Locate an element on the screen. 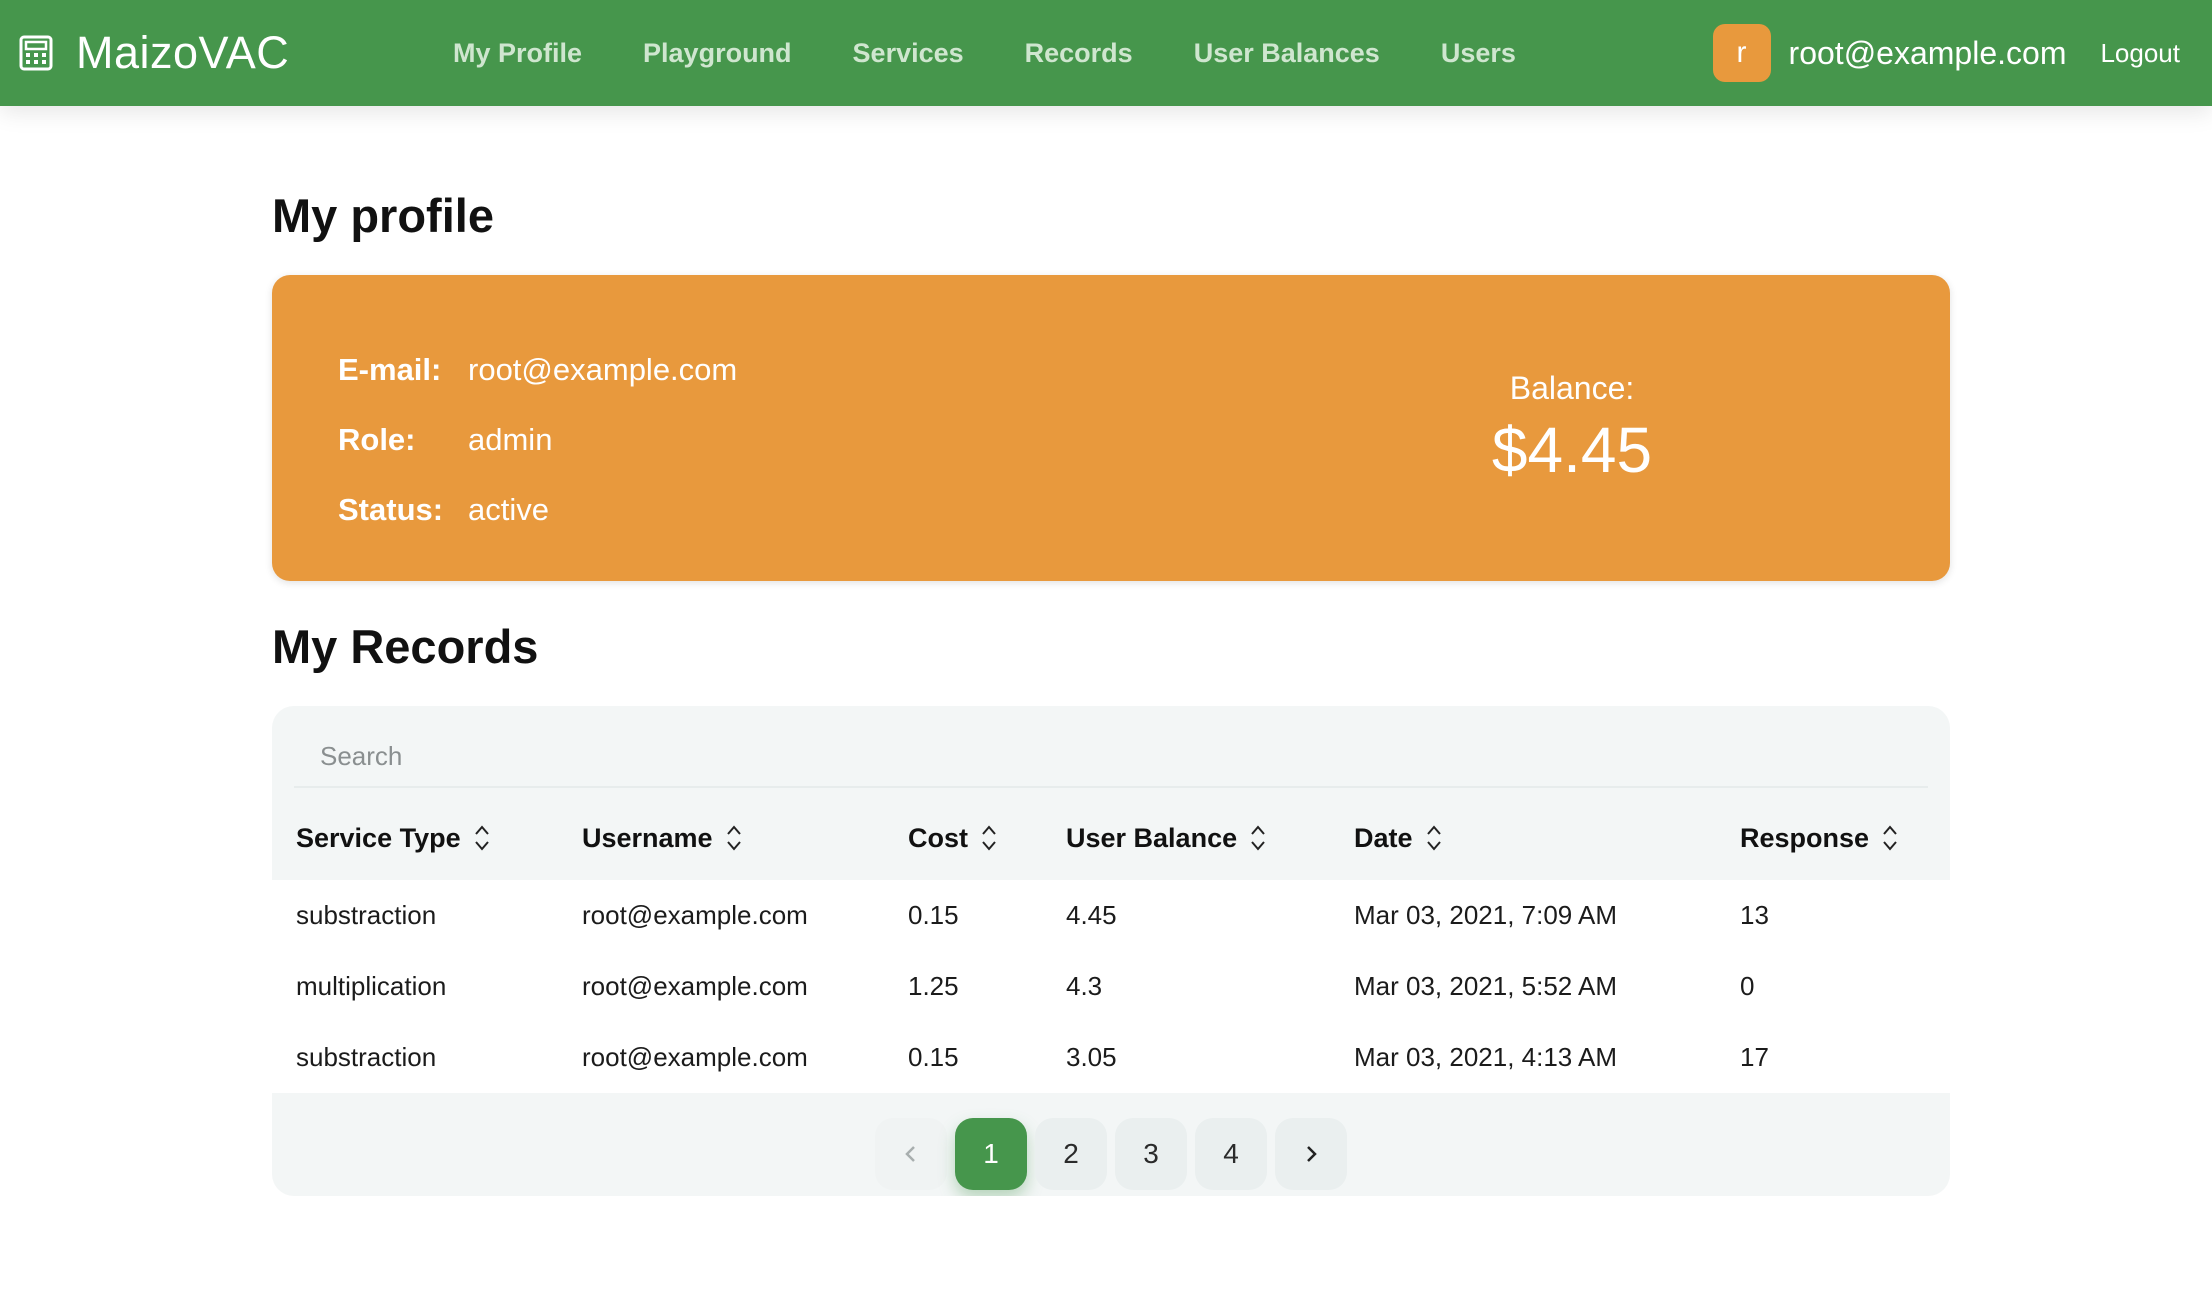 The height and width of the screenshot is (1296, 2212). search-input is located at coordinates (1111, 746).